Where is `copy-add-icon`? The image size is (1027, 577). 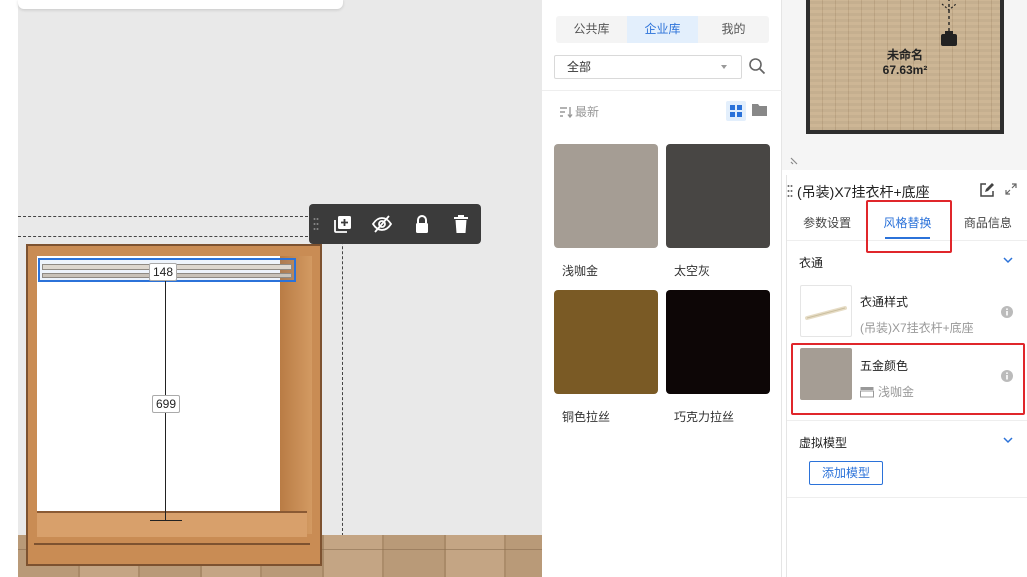
copy-add-icon is located at coordinates (343, 224).